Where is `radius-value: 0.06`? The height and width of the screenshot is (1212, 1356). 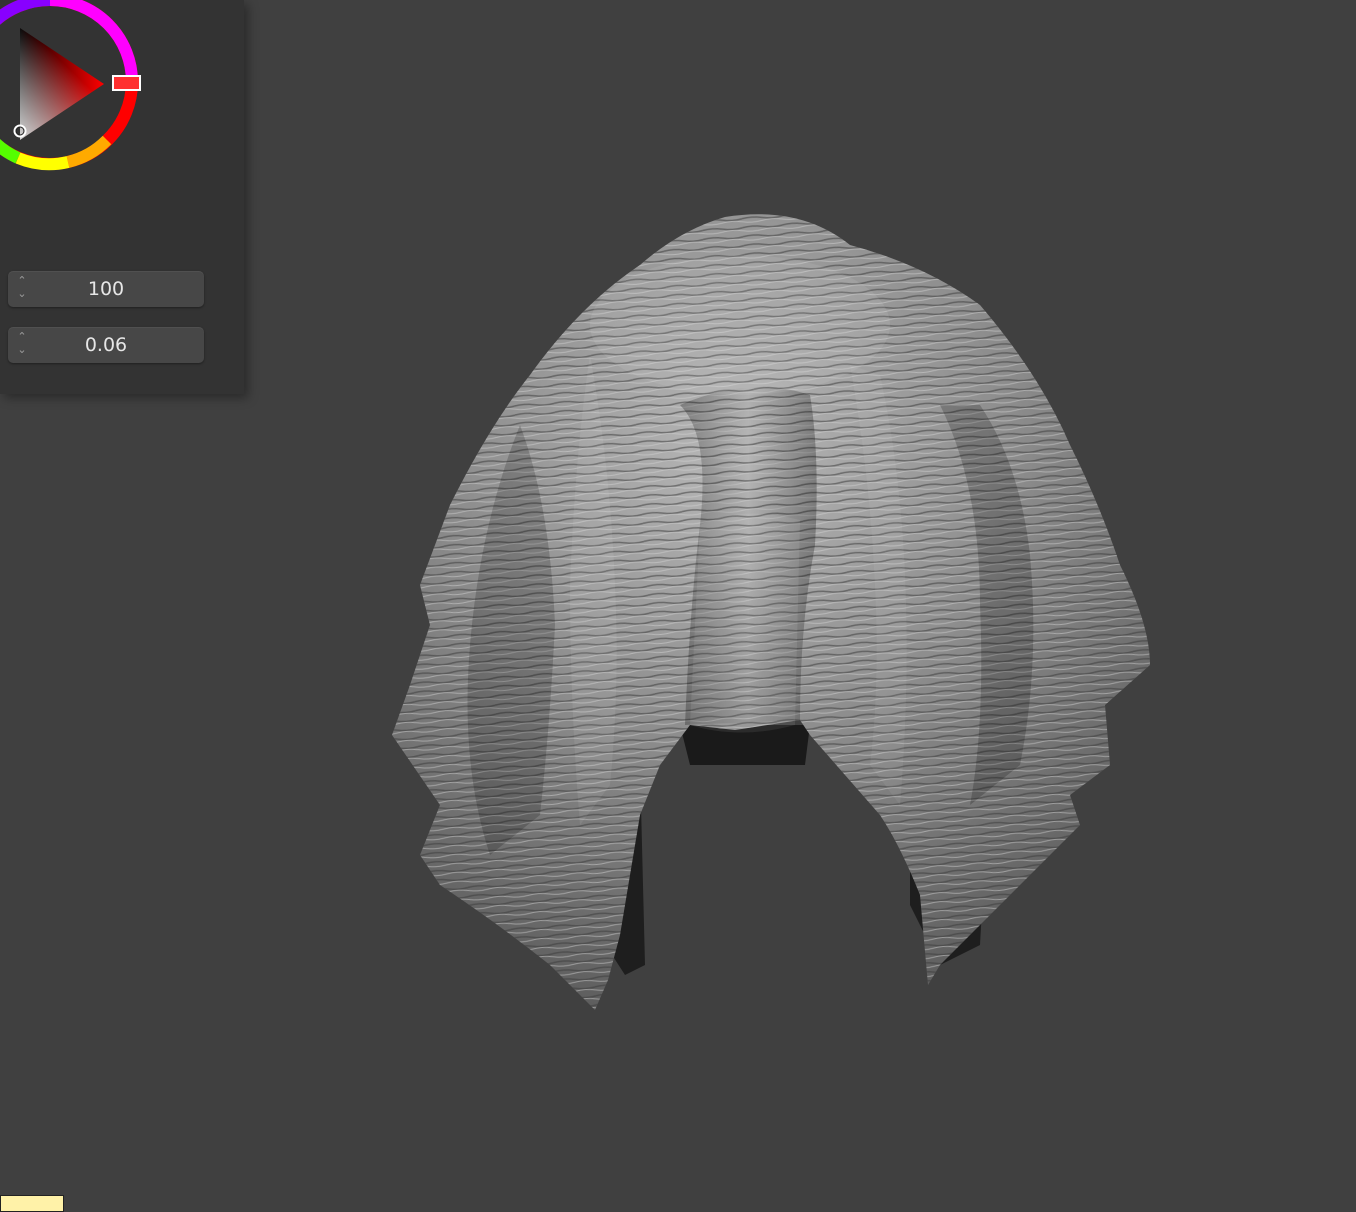
radius-value: 0.06 is located at coordinates (106, 345).